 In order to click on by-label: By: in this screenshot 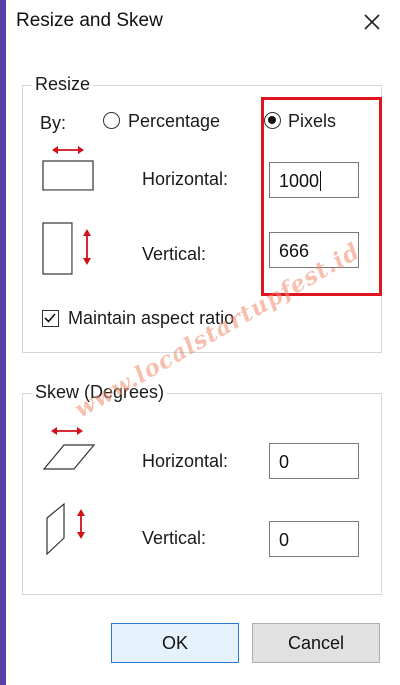, I will do `click(53, 123)`.